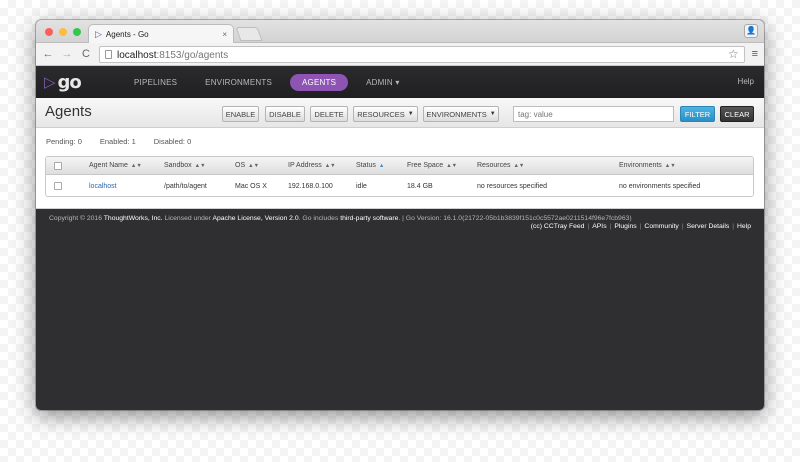 This screenshot has width=800, height=462. What do you see at coordinates (49, 32) in the screenshot?
I see `close-window-button` at bounding box center [49, 32].